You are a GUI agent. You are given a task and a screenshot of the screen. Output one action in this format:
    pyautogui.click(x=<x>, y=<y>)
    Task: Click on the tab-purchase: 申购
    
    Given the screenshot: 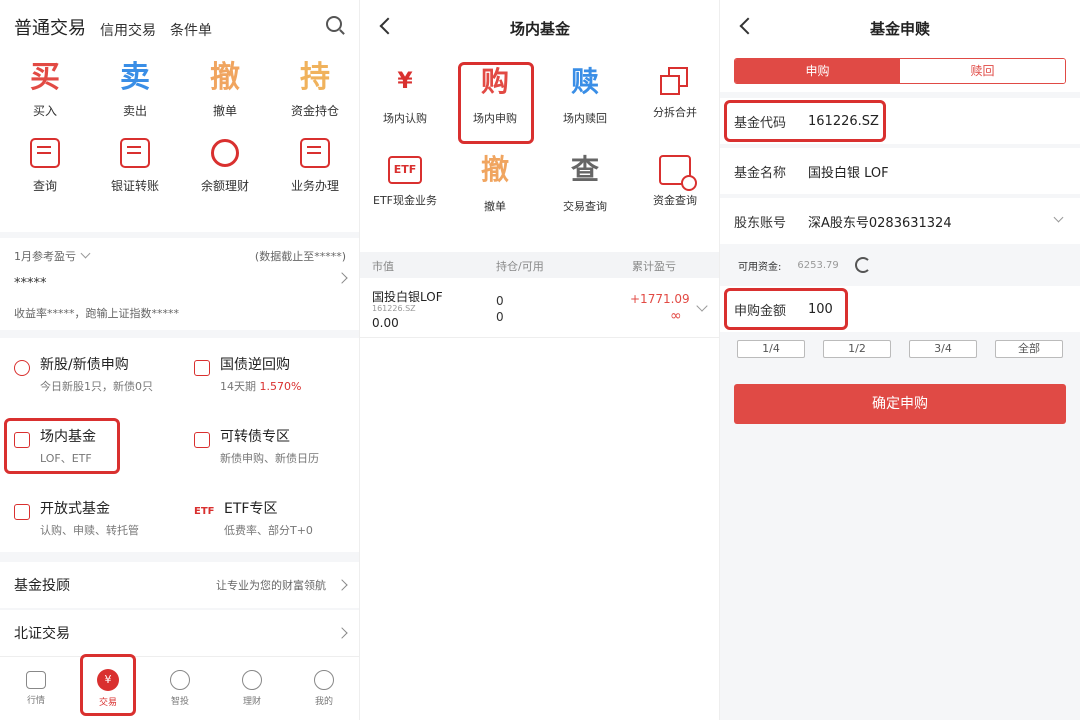 What is the action you would take?
    pyautogui.click(x=817, y=71)
    